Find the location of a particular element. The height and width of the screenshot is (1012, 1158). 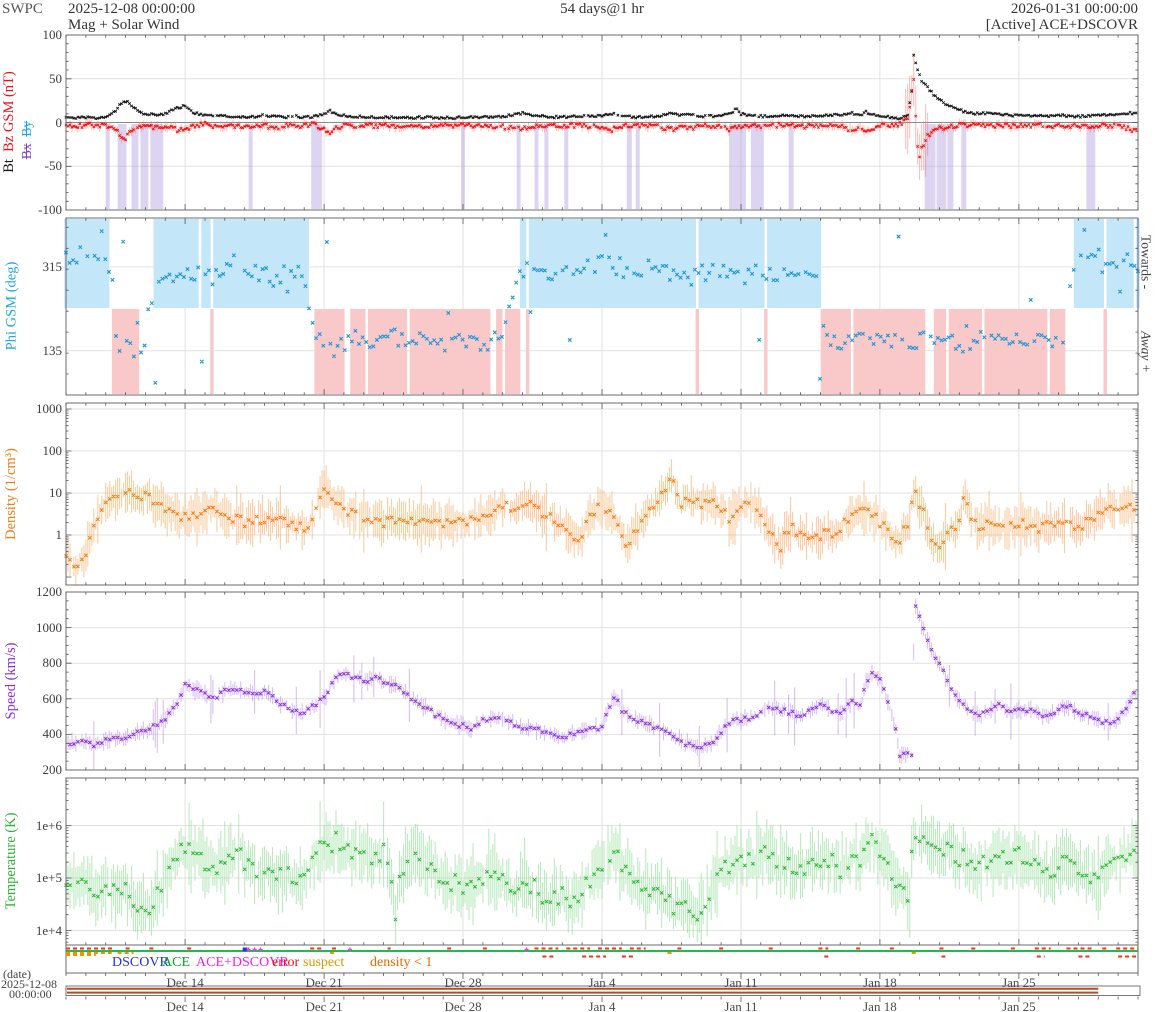

legend-item-dscovr: DSCOVR is located at coordinates (140, 962).